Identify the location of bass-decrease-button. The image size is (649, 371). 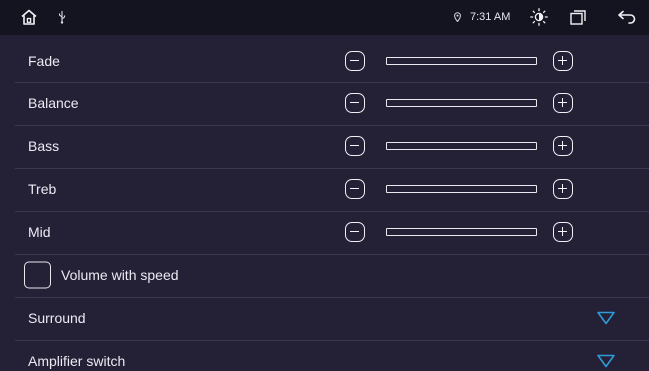
(355, 146).